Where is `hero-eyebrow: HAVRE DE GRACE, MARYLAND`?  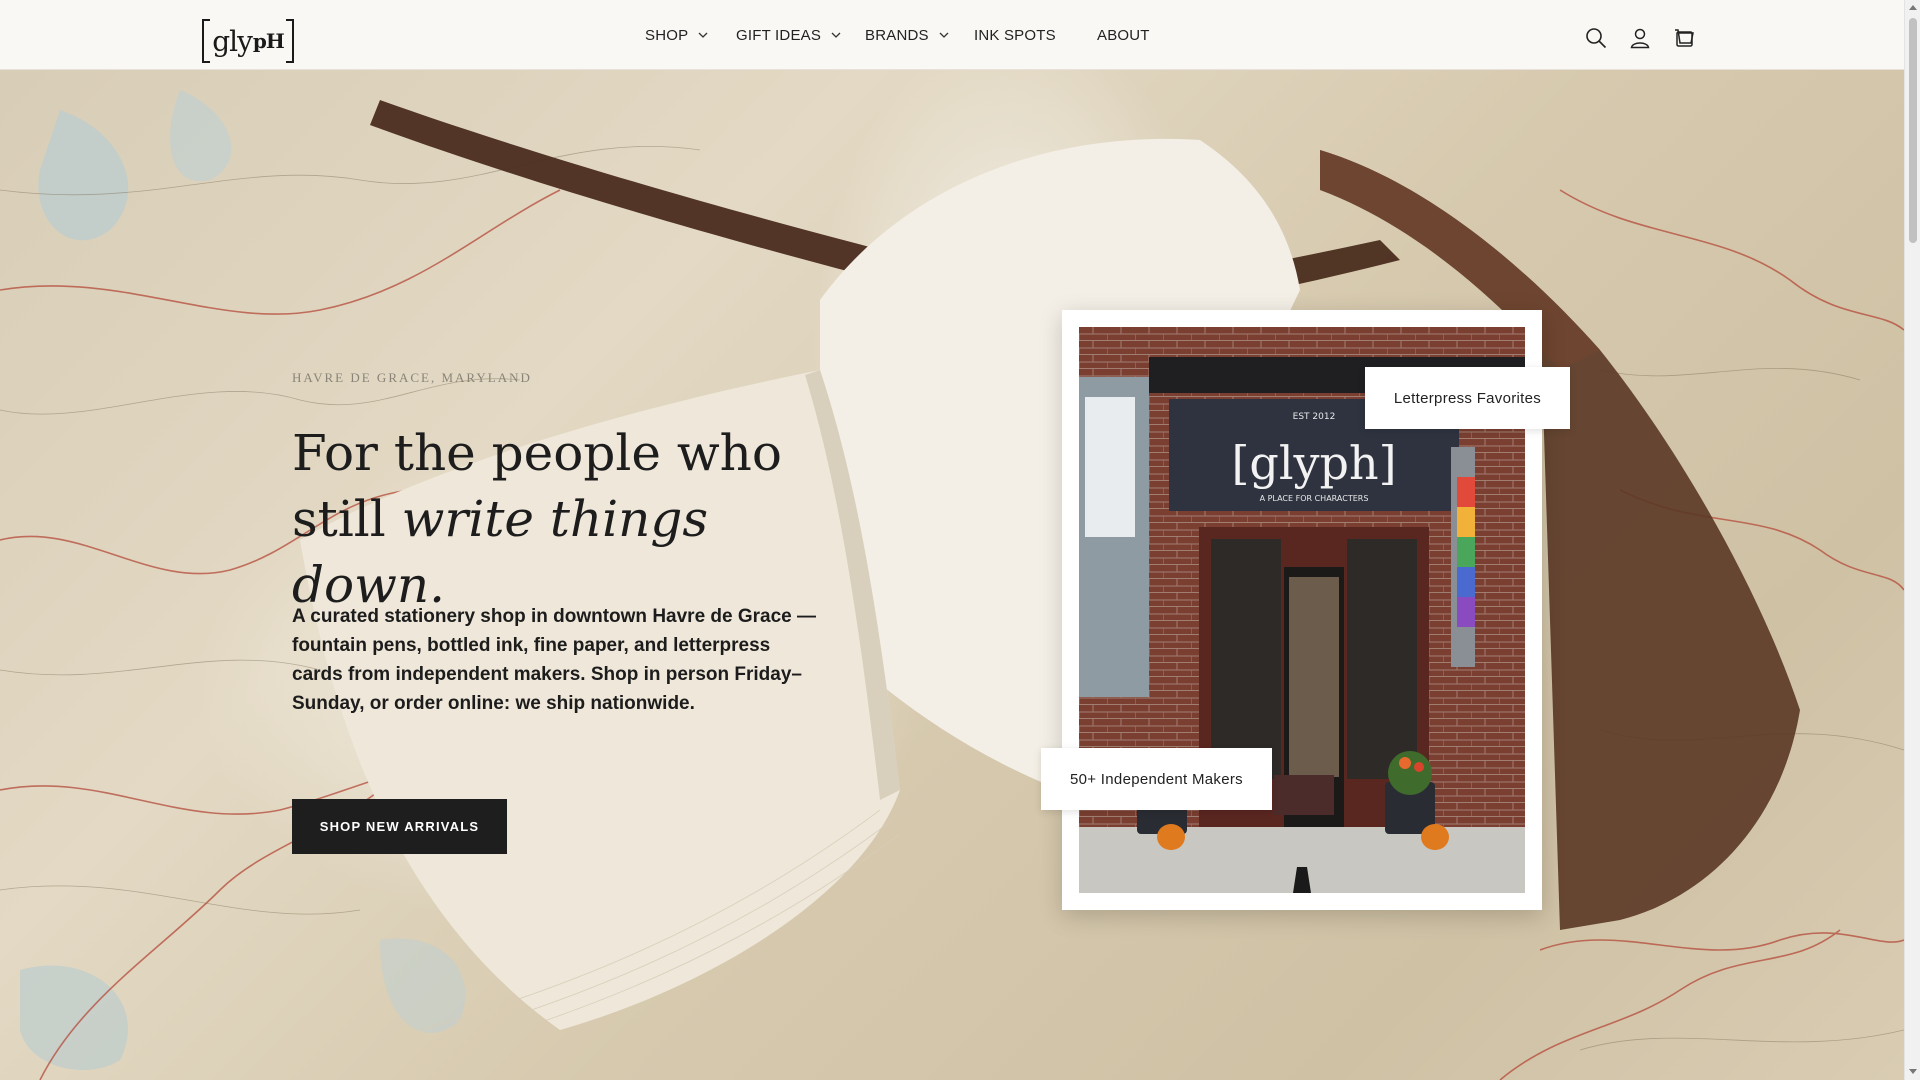
hero-eyebrow: HAVRE DE GRACE, MARYLAND is located at coordinates (412, 377).